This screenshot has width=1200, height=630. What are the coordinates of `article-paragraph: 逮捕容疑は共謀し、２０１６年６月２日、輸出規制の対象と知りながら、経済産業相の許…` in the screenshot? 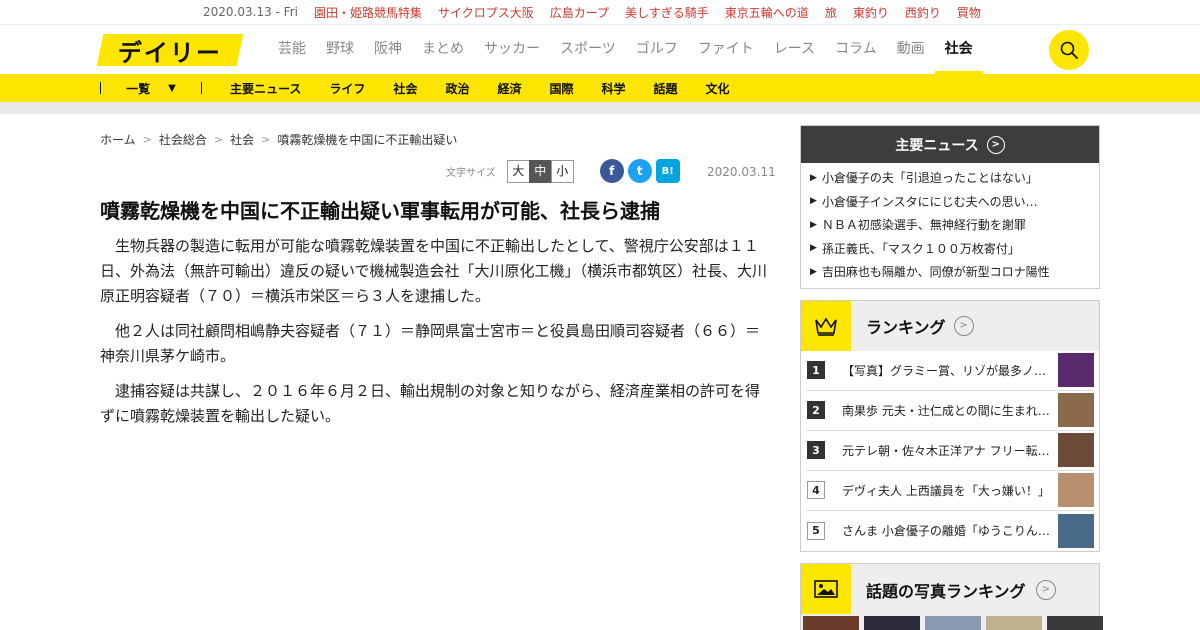 It's located at (430, 403).